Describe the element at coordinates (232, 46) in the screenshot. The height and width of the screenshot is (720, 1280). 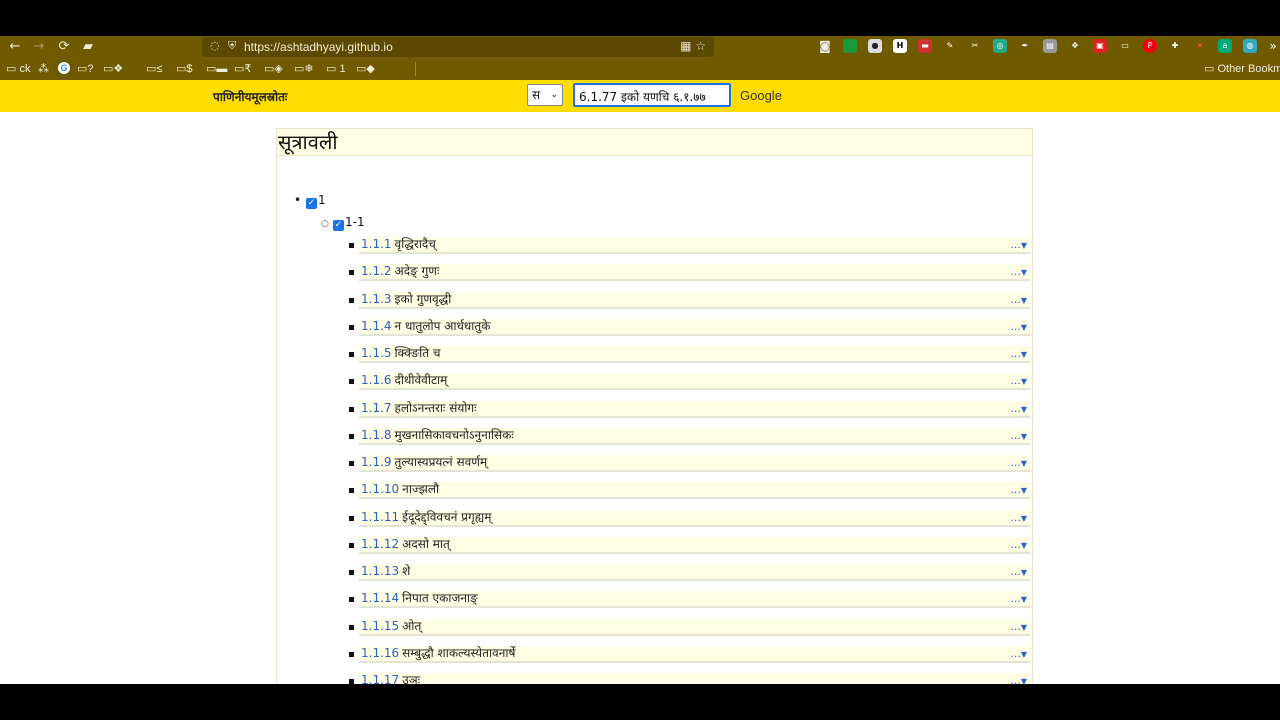
I see `shield-icon: ⛨` at that location.